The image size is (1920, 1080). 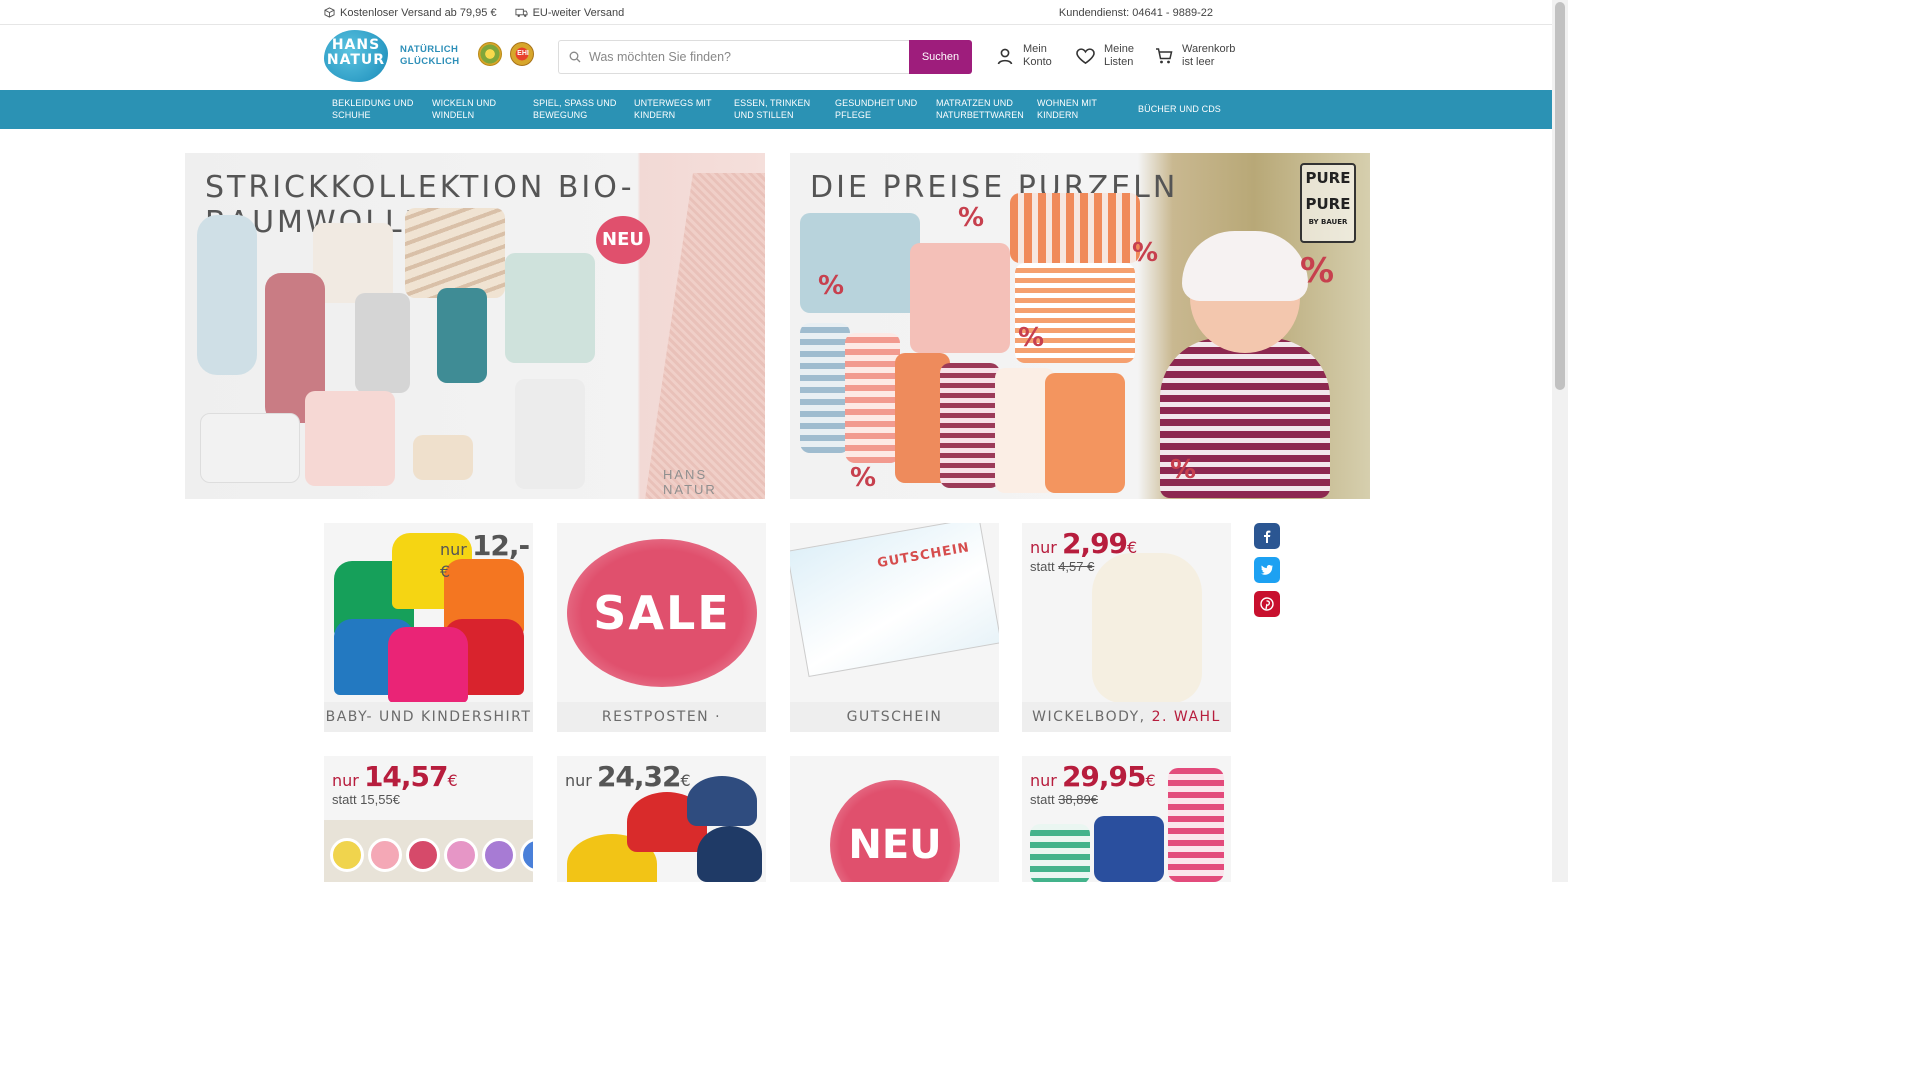 I want to click on garment-pink-shirt, so click(x=960, y=298).